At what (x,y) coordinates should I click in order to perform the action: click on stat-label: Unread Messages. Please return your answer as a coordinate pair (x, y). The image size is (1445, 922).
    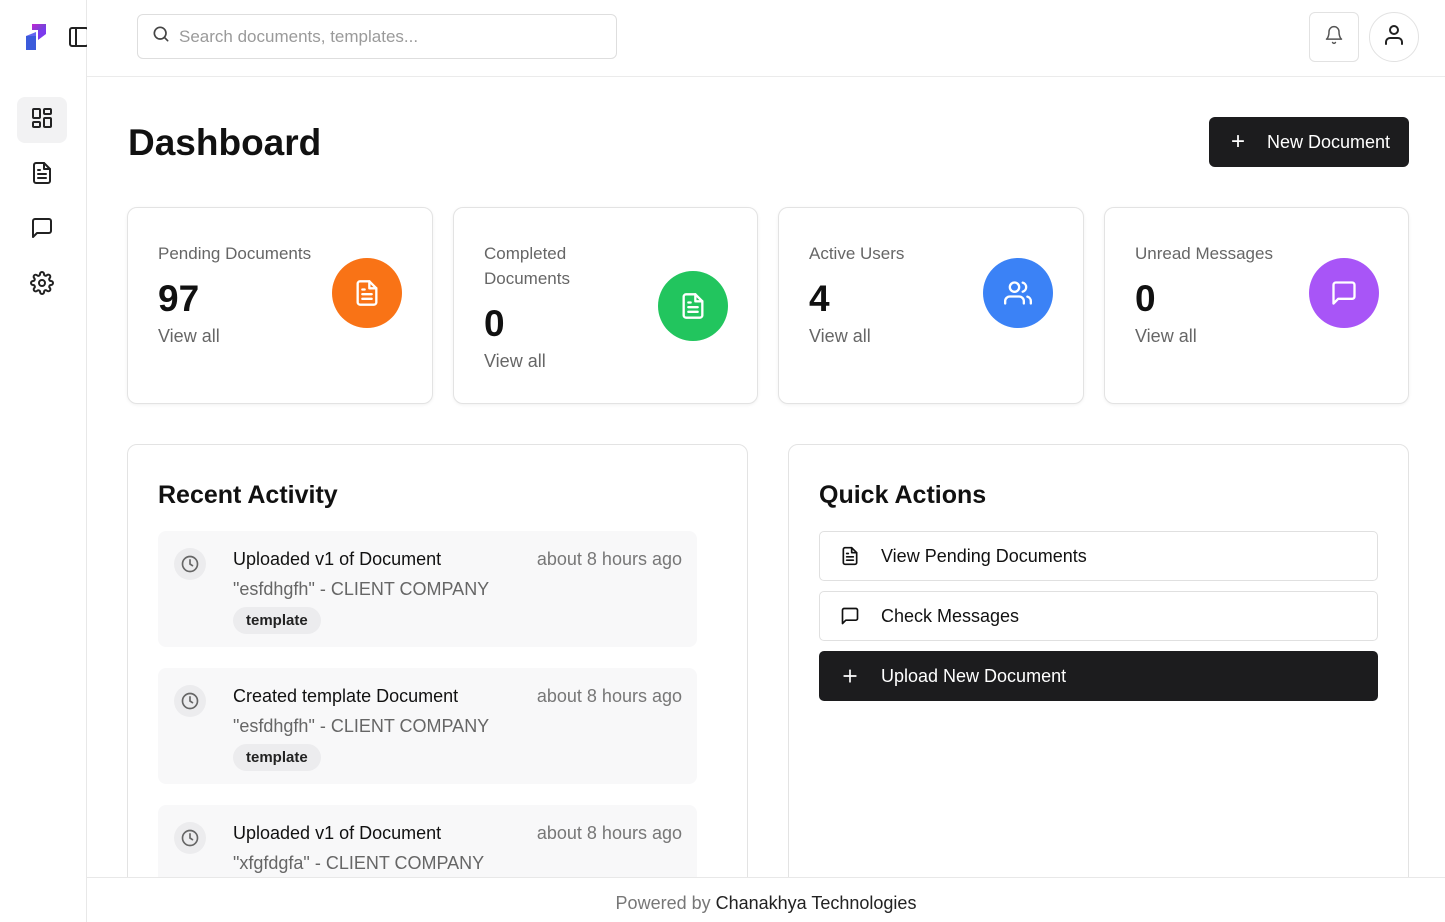
    Looking at the image, I should click on (1204, 253).